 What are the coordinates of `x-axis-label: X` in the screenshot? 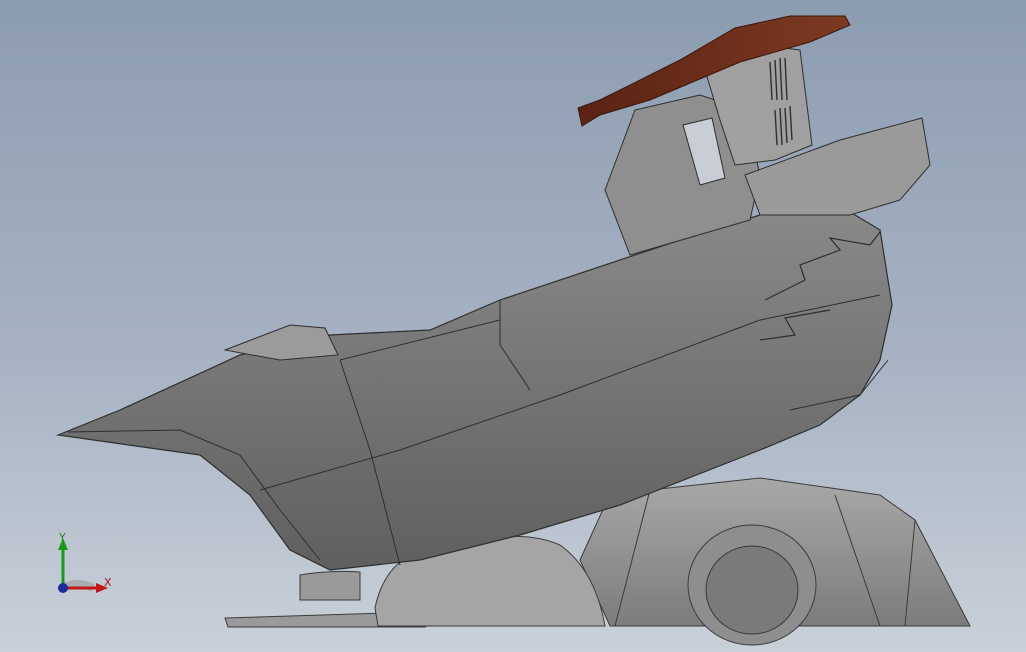 It's located at (108, 582).